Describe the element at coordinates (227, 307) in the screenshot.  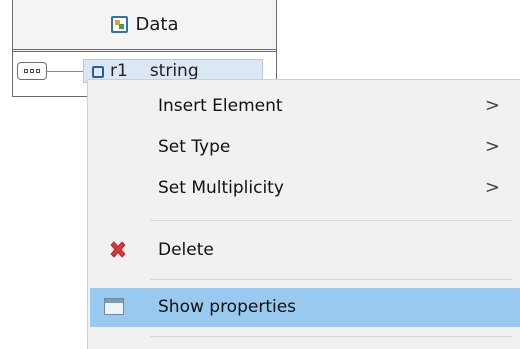
I see `menu-item-label: Show properties` at that location.